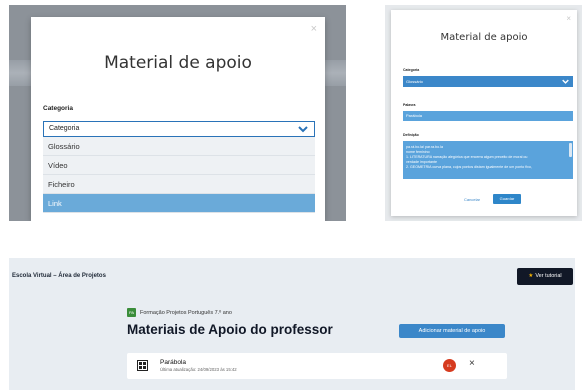 This screenshot has width=582, height=390. What do you see at coordinates (452, 331) in the screenshot?
I see `add-material-button: Adicionar material de apoio` at bounding box center [452, 331].